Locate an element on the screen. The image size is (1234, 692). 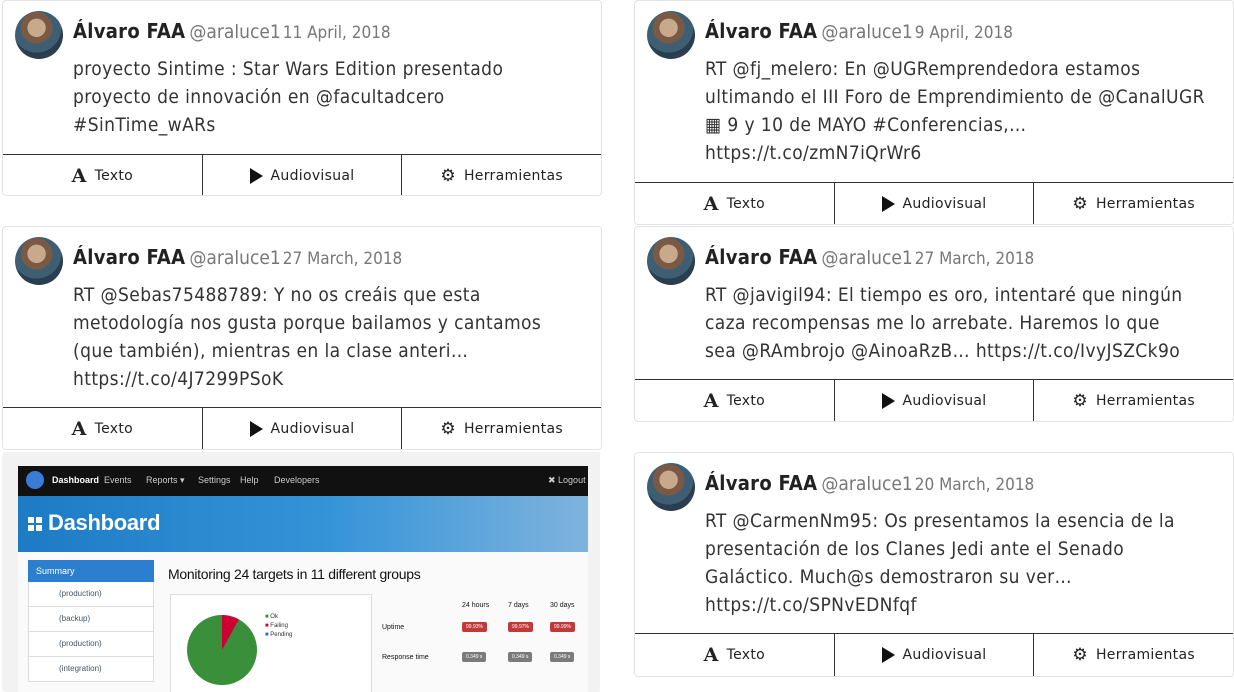
dashboard-logo is located at coordinates (35, 480).